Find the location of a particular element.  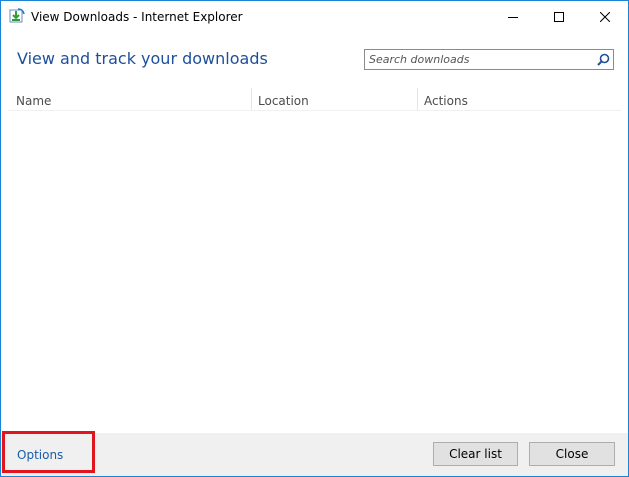

options-link: Options is located at coordinates (40, 455).